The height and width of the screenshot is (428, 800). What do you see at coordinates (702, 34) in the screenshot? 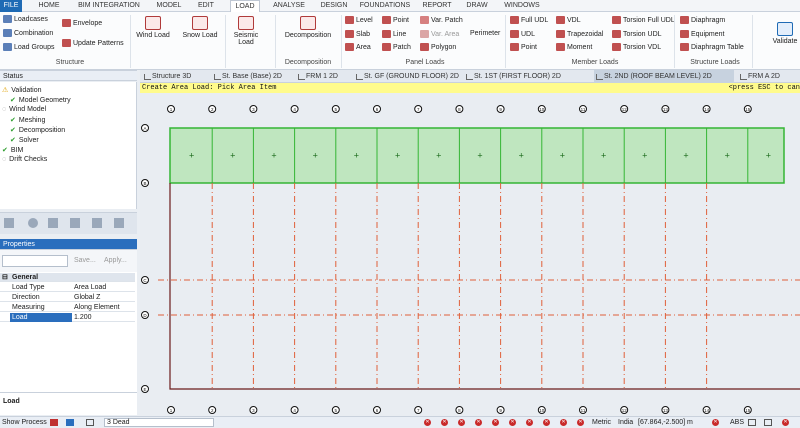
I see `equipment-button: Equipment` at bounding box center [702, 34].